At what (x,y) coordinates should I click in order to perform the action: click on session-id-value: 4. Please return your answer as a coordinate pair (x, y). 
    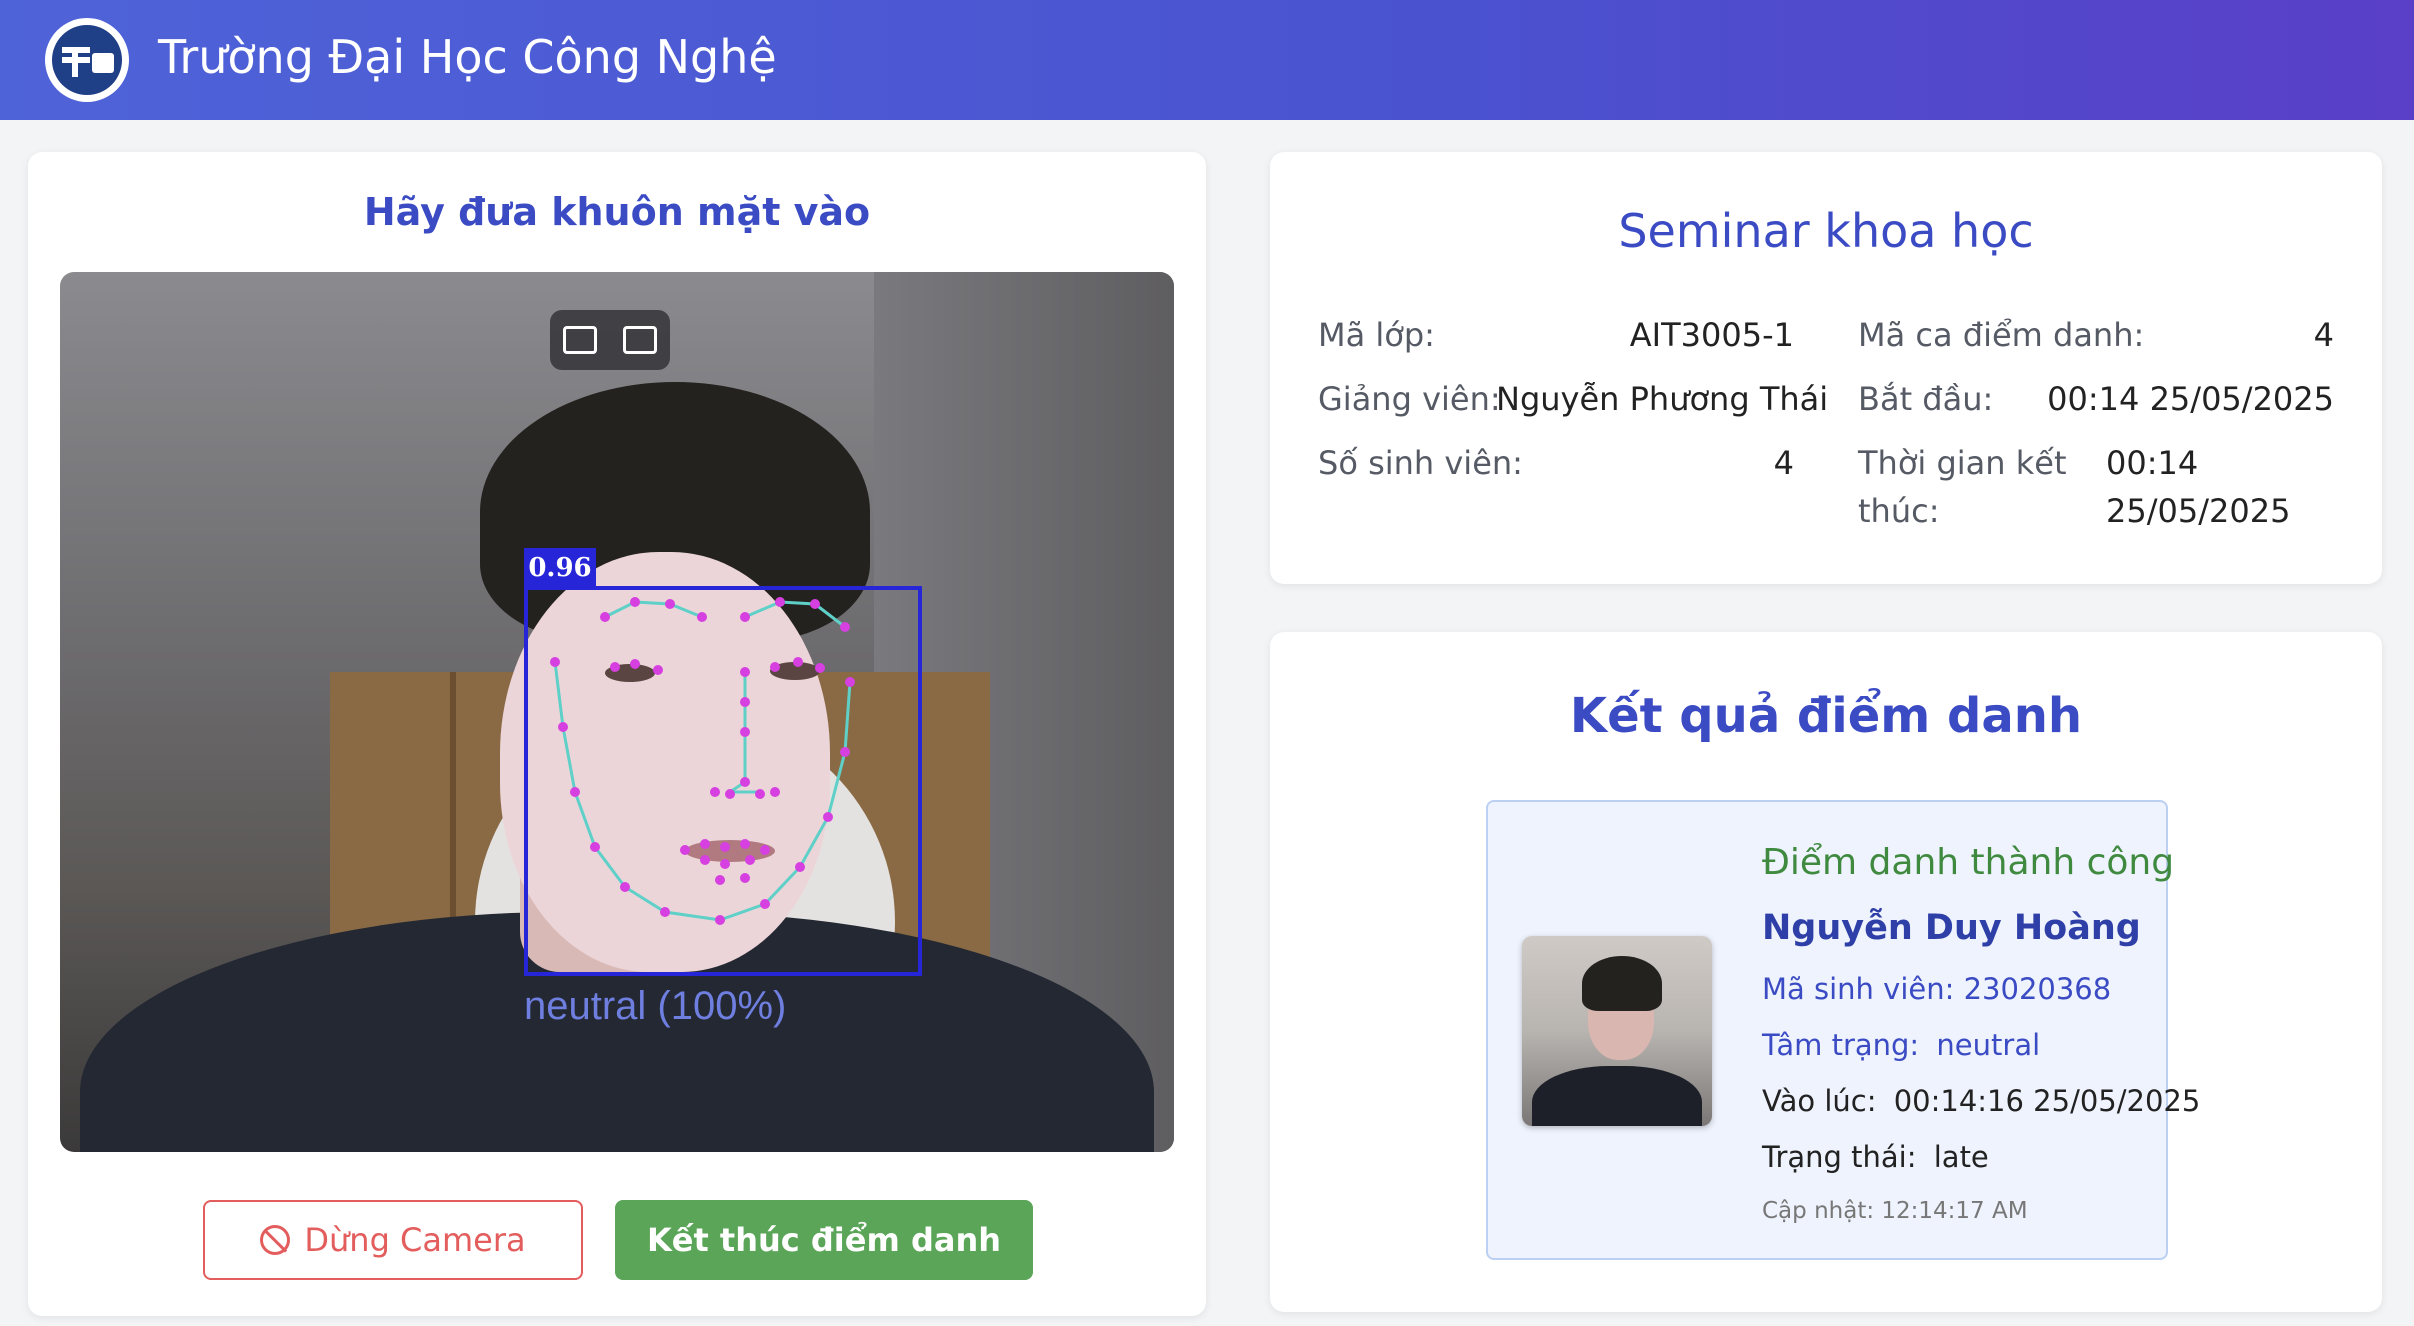
    Looking at the image, I should click on (2323, 335).